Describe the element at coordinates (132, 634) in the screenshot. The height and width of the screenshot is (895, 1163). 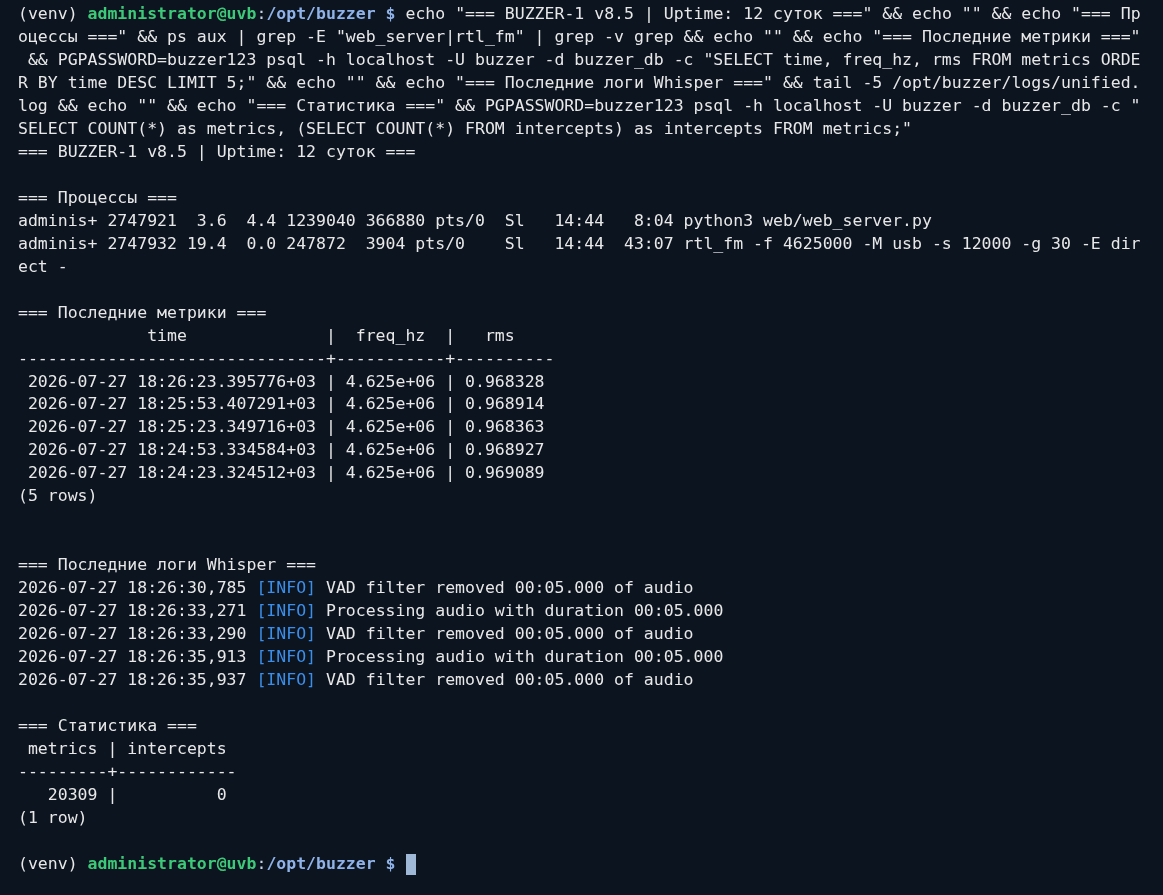
I see `log-timestamp: 2026-07-27 18:26:33,290` at that location.